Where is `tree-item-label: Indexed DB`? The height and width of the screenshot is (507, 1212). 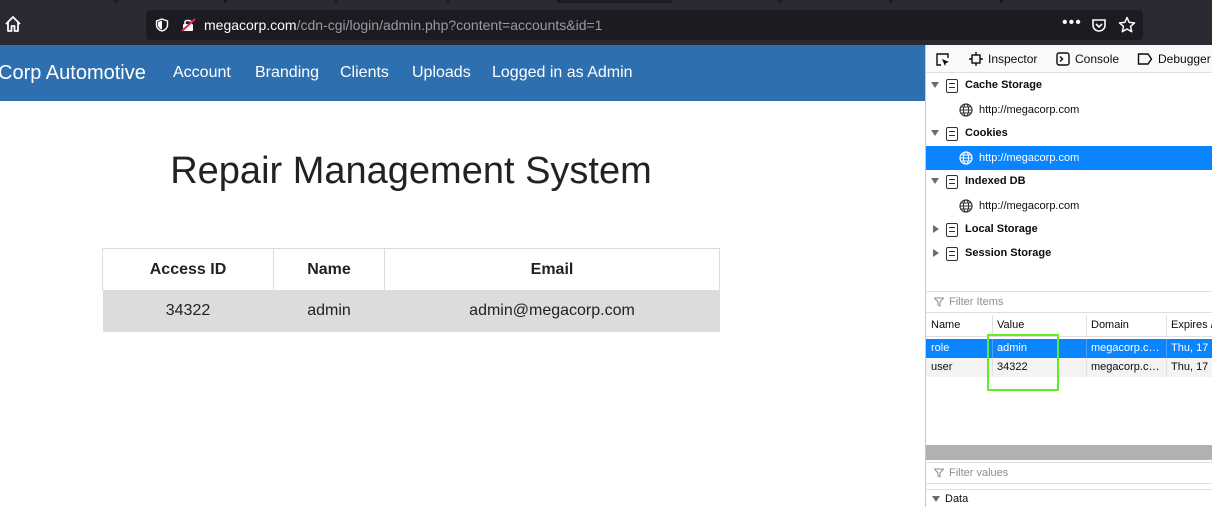
tree-item-label: Indexed DB is located at coordinates (995, 181).